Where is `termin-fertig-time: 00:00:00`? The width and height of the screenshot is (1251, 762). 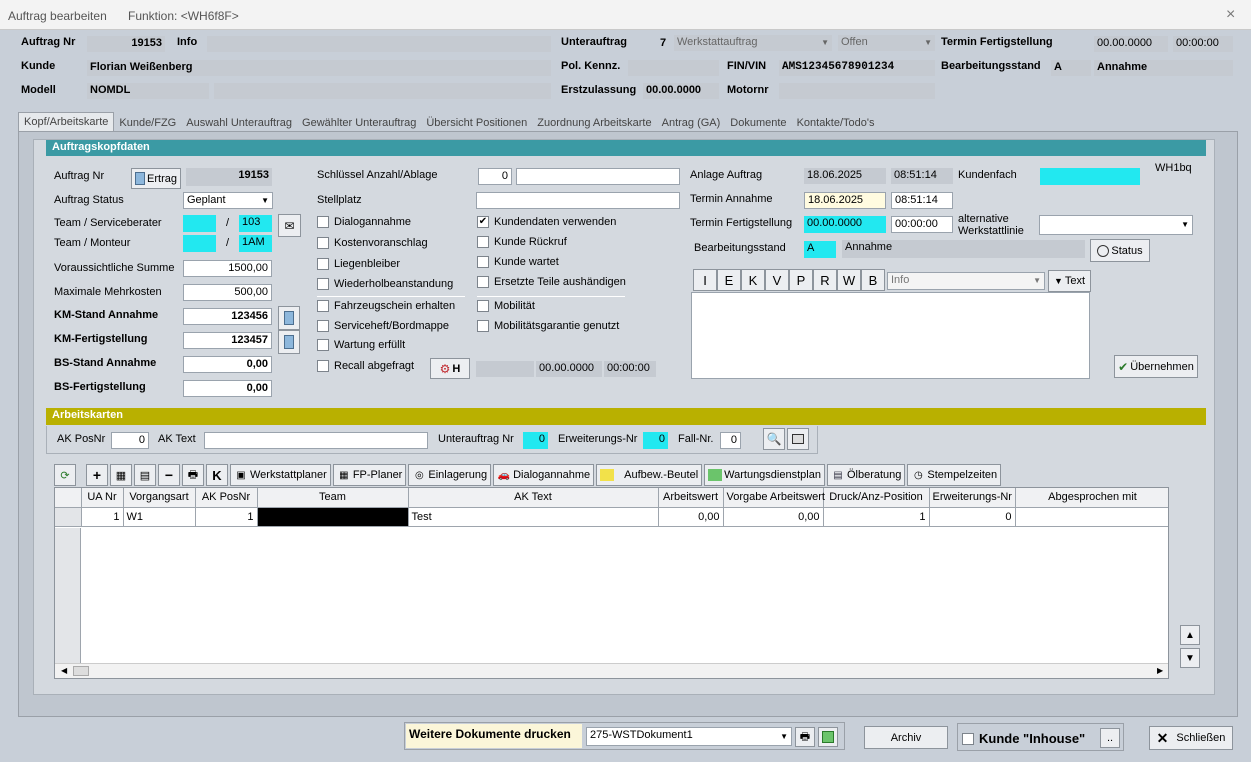
termin-fertig-time: 00:00:00 is located at coordinates (922, 224).